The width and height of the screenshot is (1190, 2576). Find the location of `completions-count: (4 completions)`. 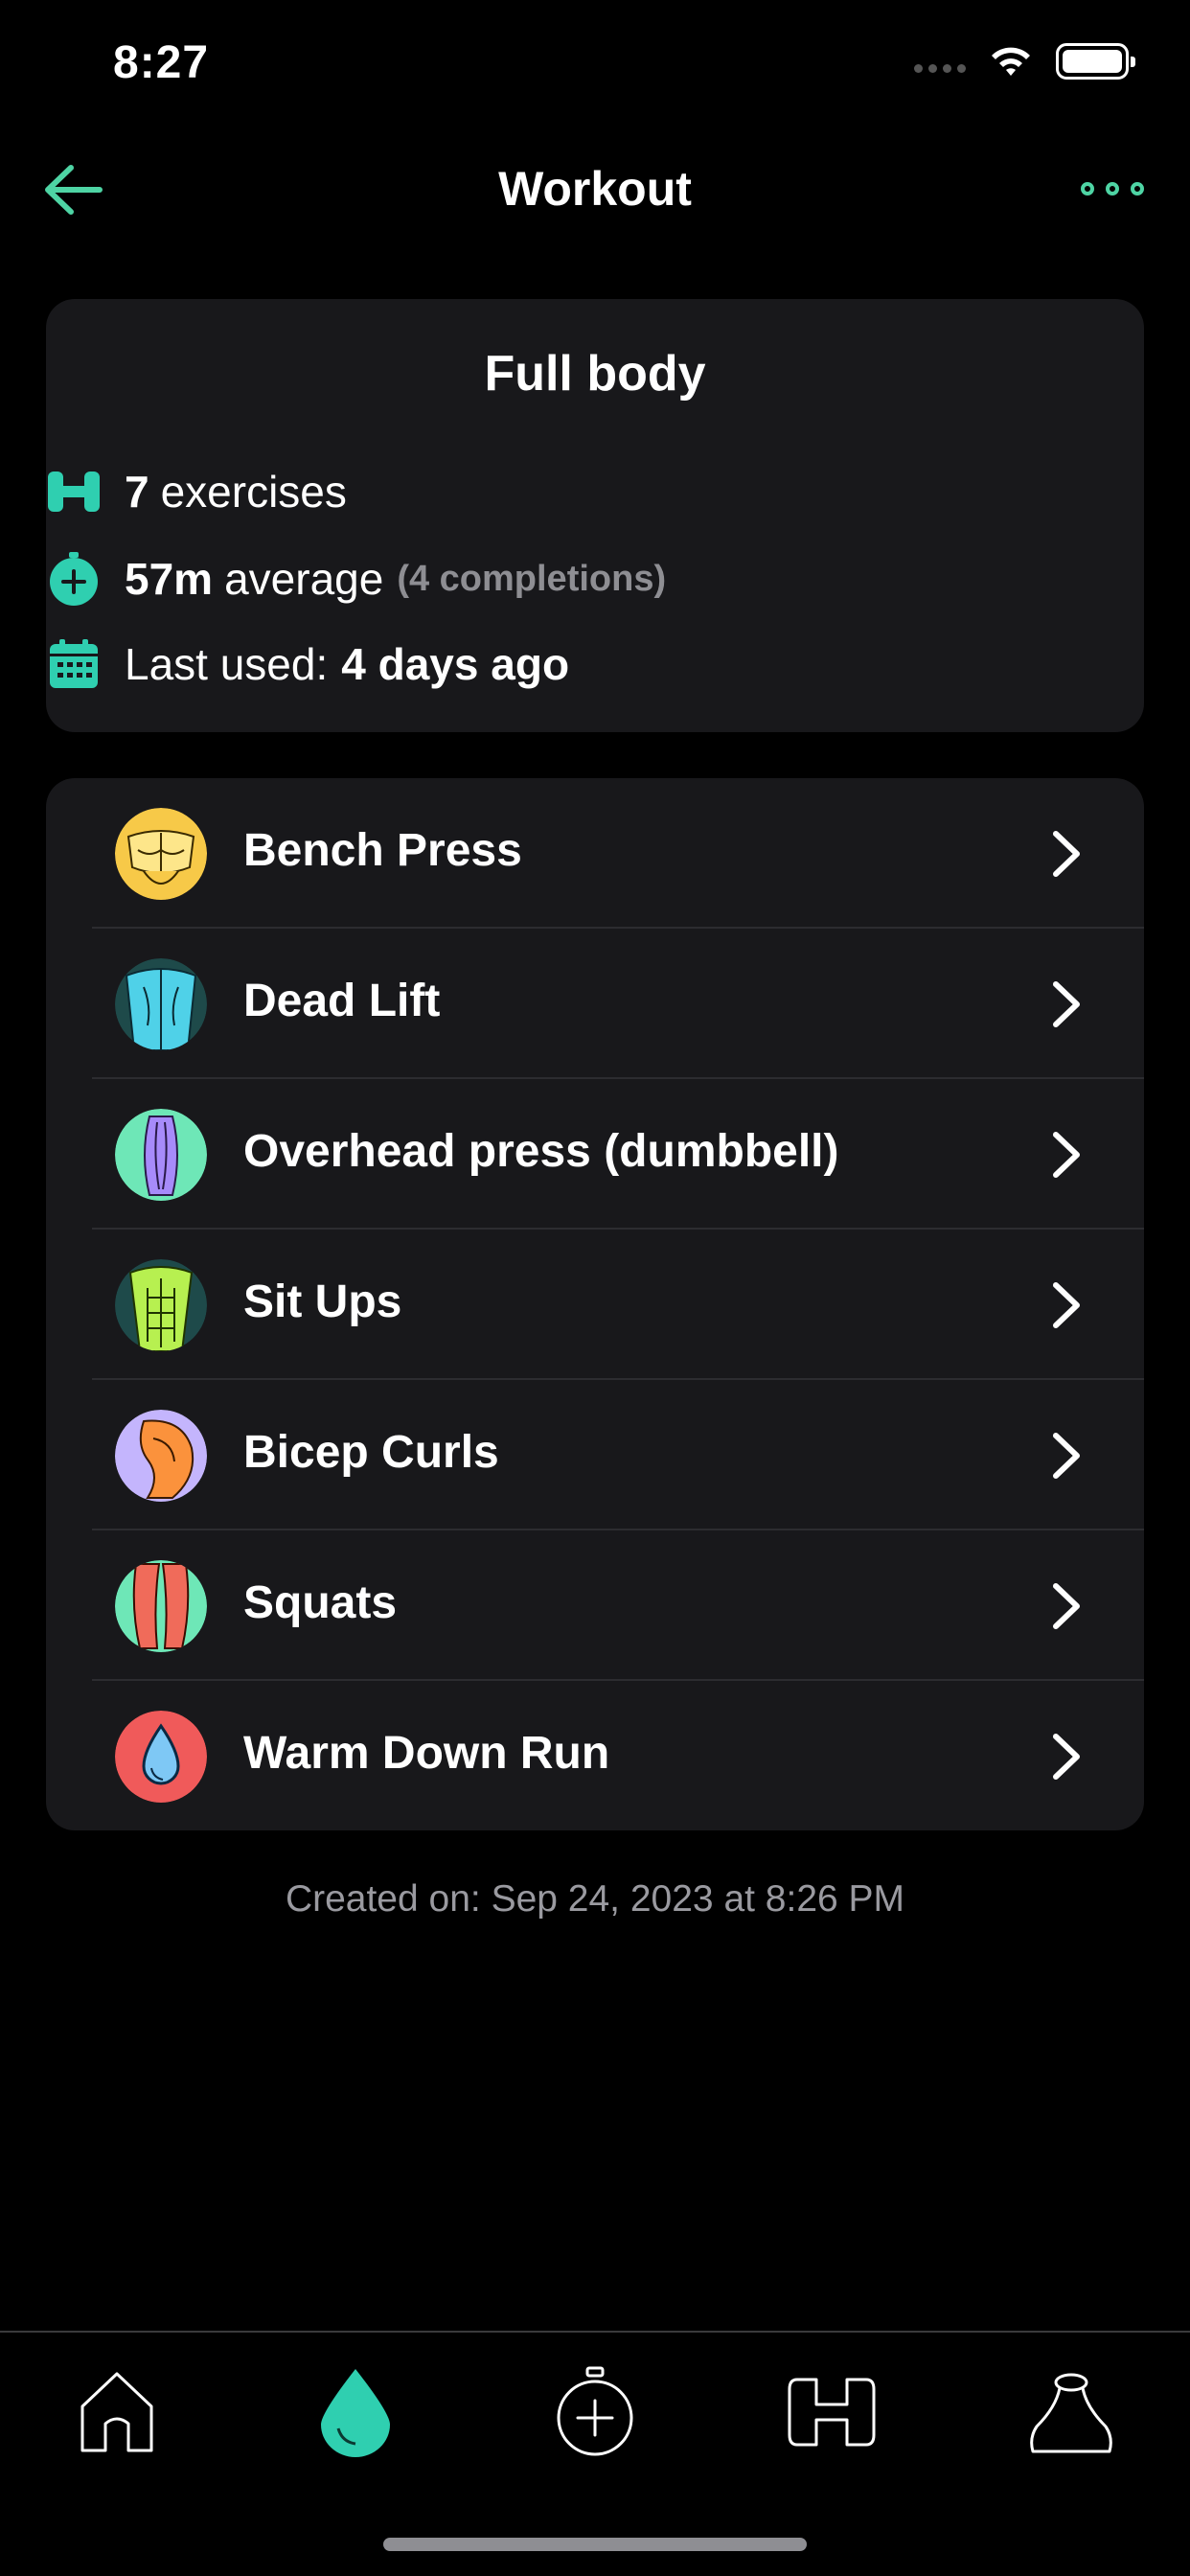

completions-count: (4 completions) is located at coordinates (532, 578).